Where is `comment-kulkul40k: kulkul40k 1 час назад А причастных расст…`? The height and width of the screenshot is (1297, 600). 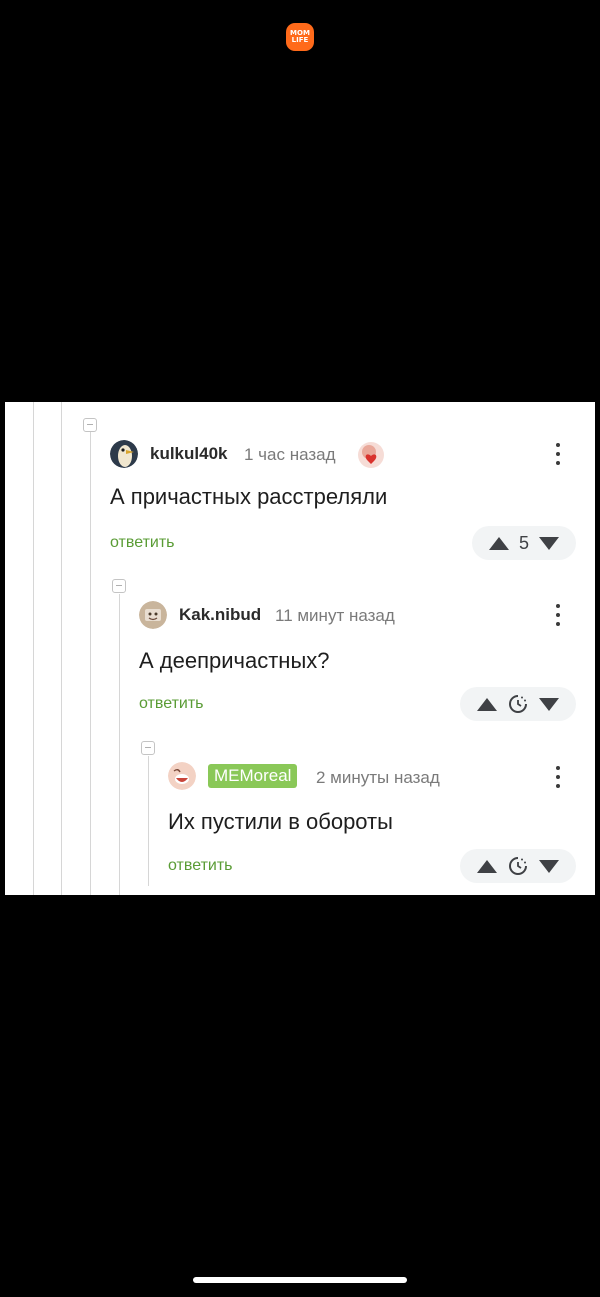 comment-kulkul40k: kulkul40k 1 час назад А причастных расст… is located at coordinates (300, 482).